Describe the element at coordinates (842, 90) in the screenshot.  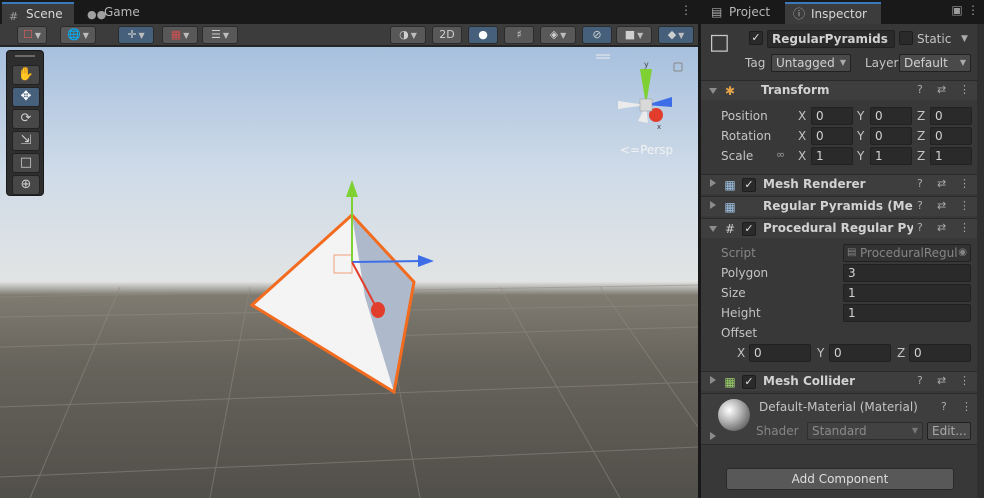
I see `transform-header: ✱ Transform ? ⇄ ⋮` at that location.